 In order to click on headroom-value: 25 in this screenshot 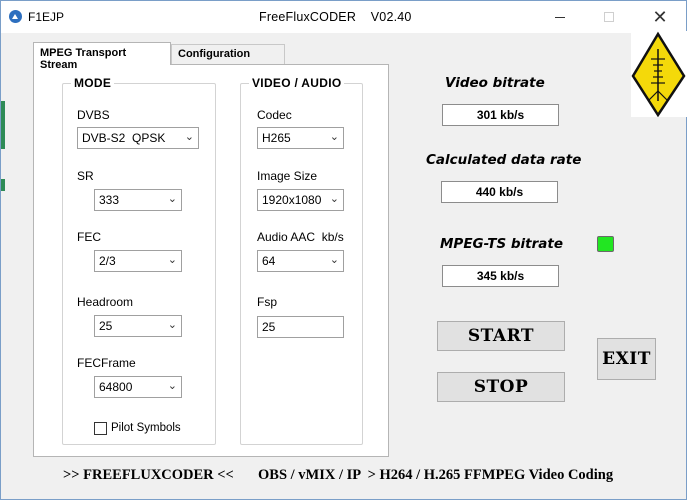, I will do `click(106, 326)`.